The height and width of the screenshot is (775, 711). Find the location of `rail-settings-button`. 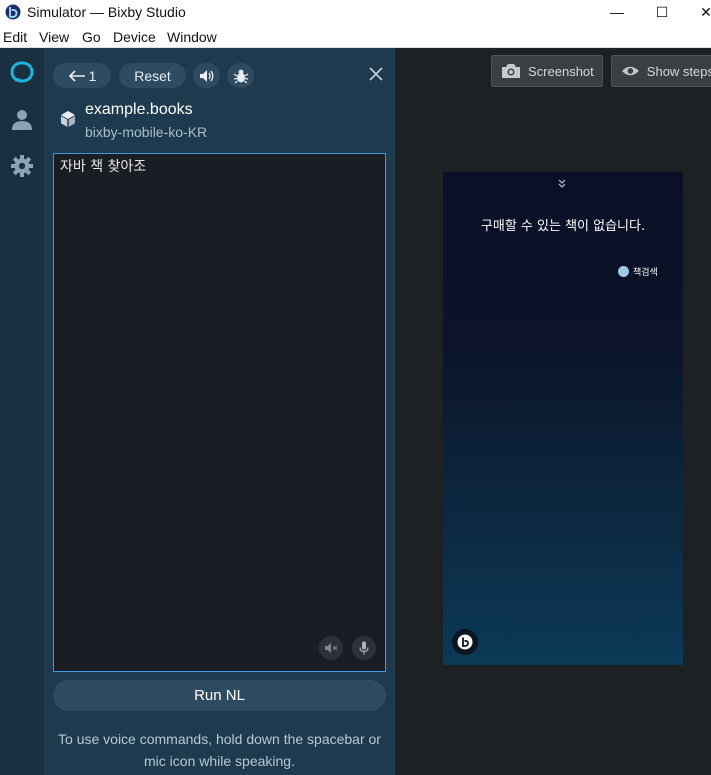

rail-settings-button is located at coordinates (22, 166).